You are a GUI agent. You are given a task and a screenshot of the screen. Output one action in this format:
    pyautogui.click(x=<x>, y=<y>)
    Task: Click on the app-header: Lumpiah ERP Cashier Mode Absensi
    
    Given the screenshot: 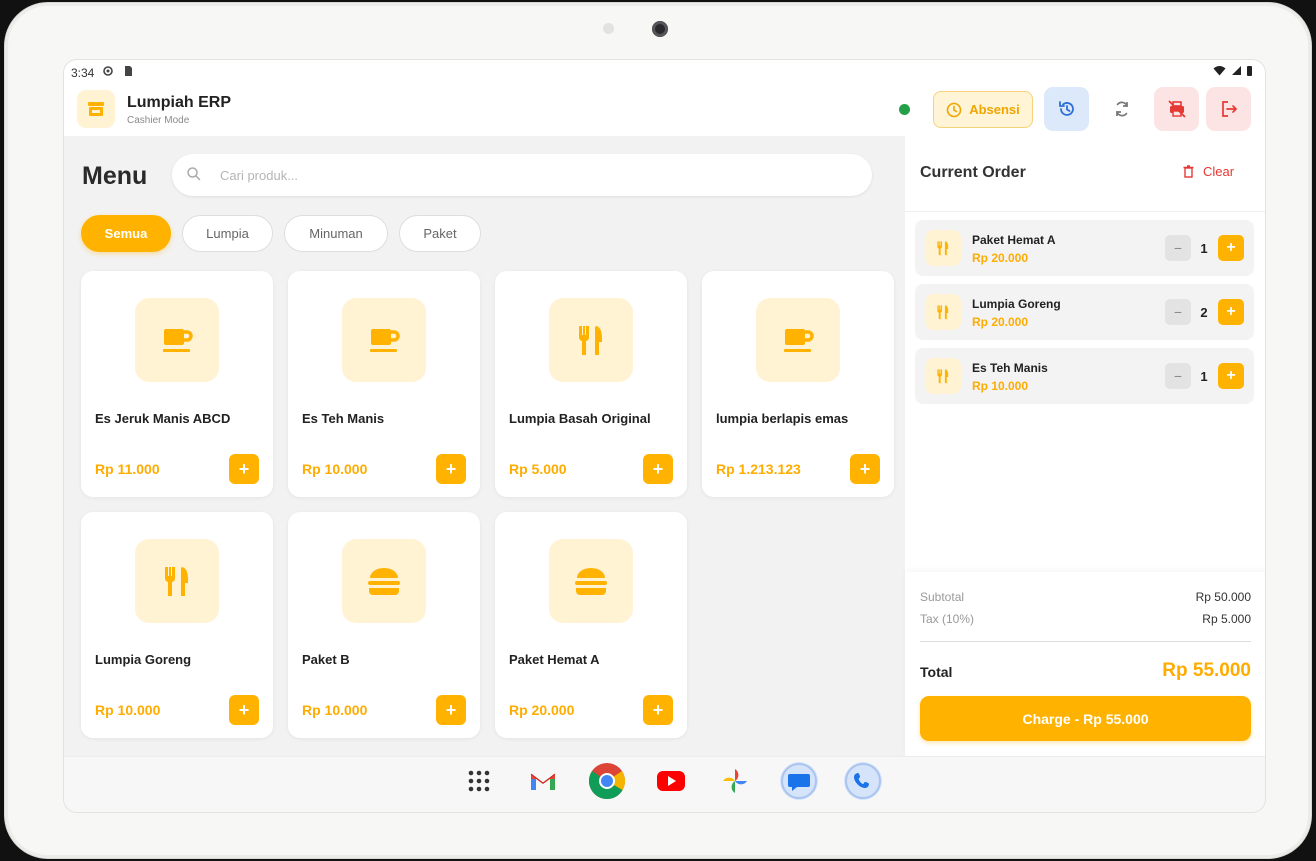 What is the action you would take?
    pyautogui.click(x=664, y=111)
    